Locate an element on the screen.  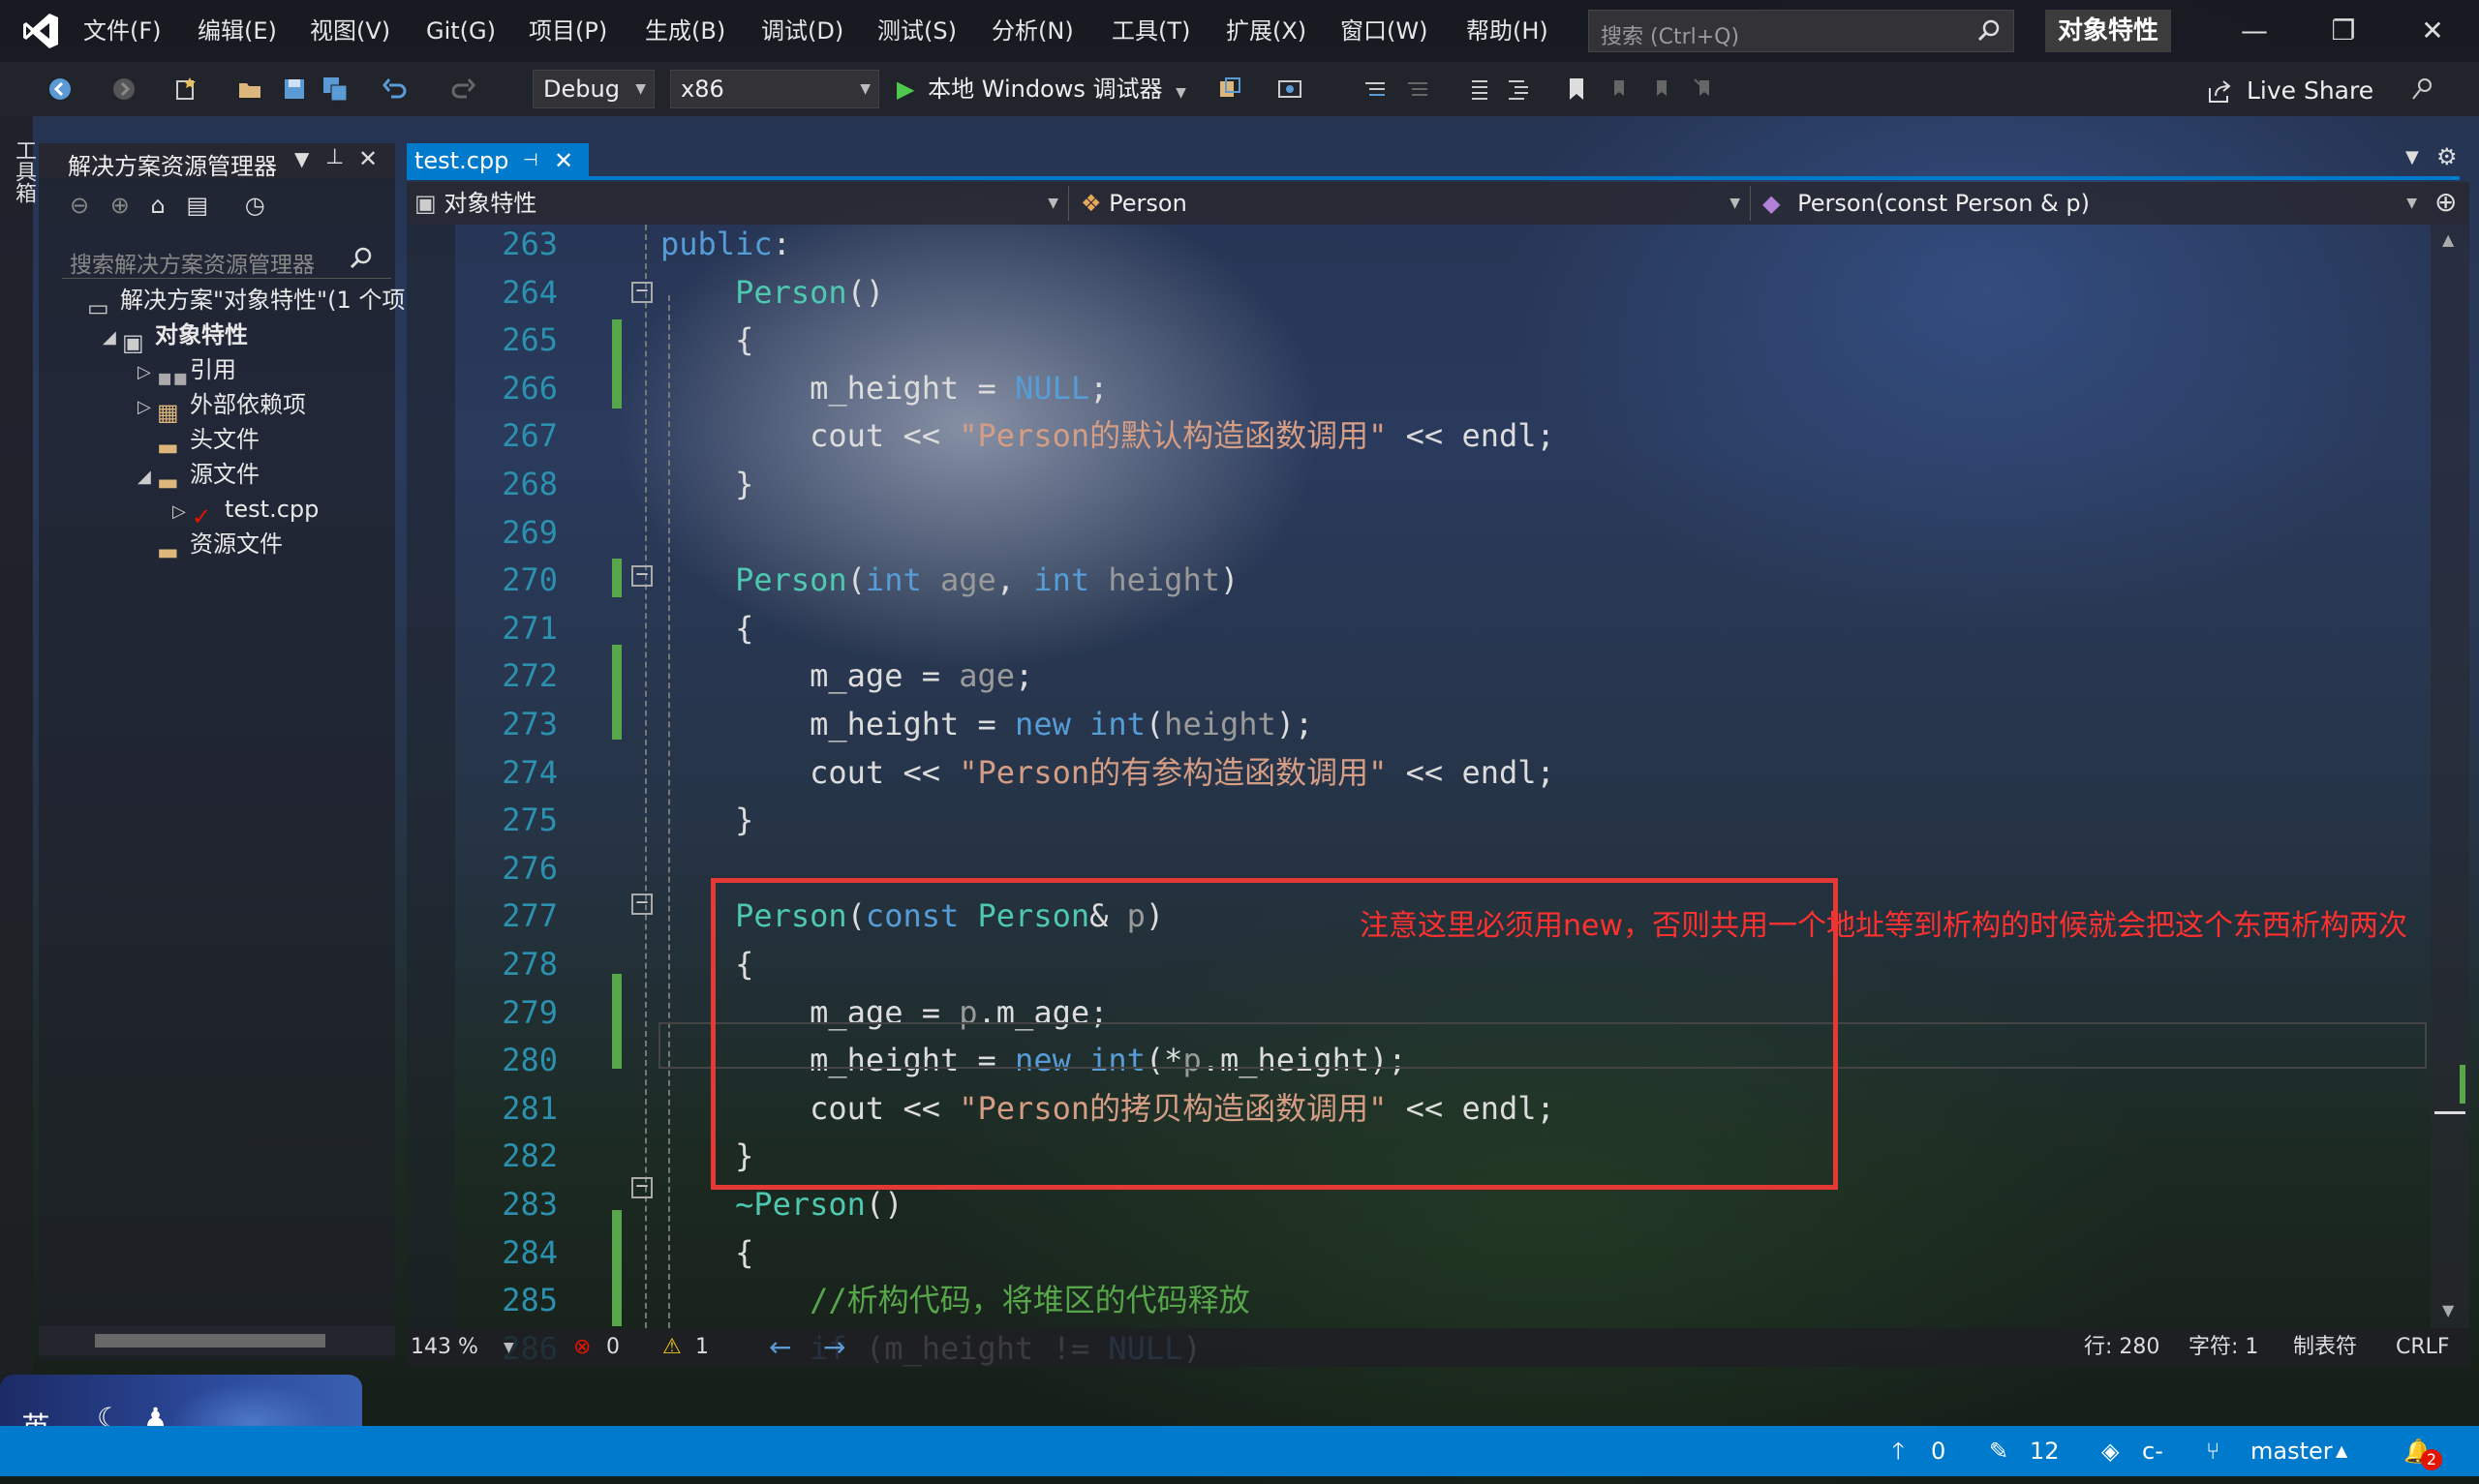
code-line: public: is located at coordinates (725, 244).